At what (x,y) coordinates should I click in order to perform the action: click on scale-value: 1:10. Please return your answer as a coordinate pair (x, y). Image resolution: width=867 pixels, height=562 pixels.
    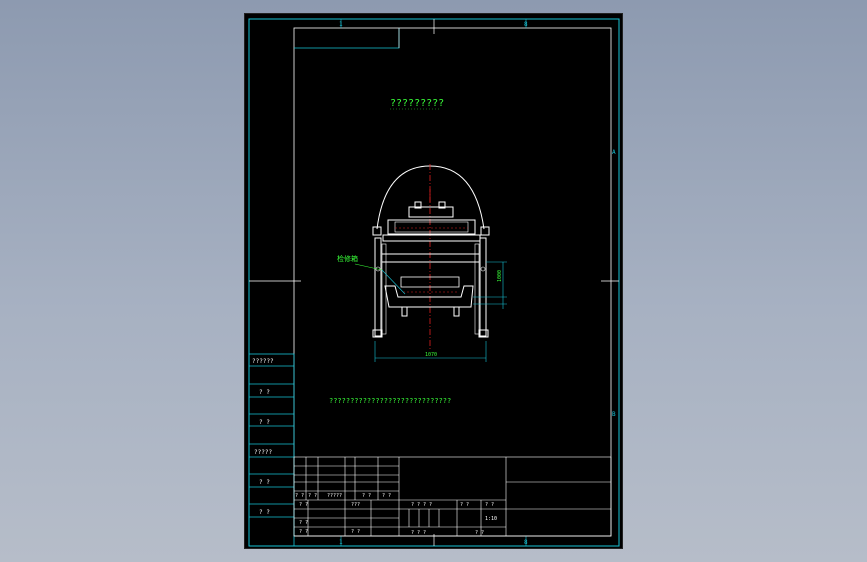
    Looking at the image, I should click on (491, 519).